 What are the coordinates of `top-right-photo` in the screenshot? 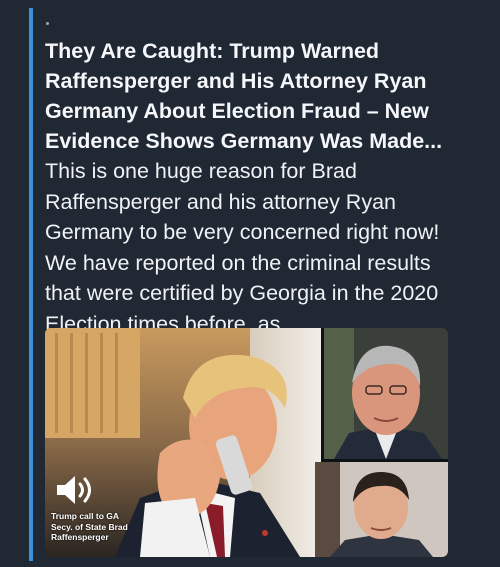 It's located at (386, 393).